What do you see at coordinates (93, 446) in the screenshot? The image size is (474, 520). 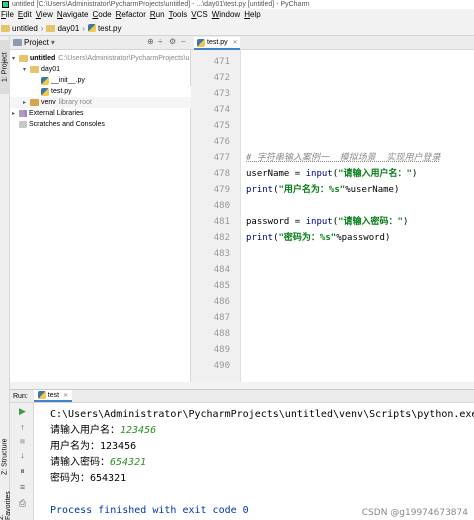 I see `console-text: 用户名为：123456` at bounding box center [93, 446].